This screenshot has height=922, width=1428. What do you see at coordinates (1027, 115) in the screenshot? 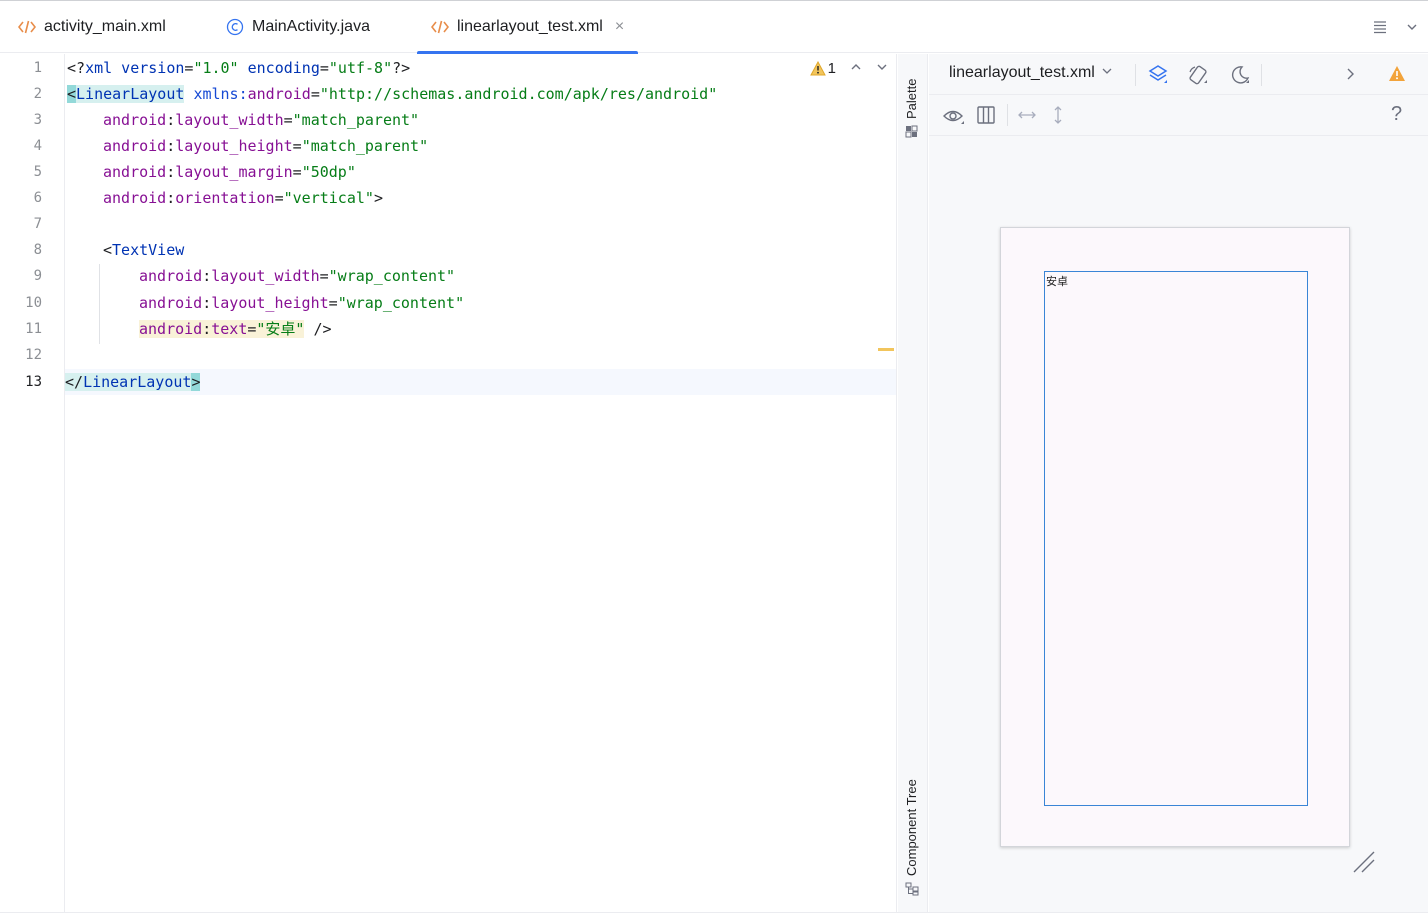
I see `horizontal-resize-icon` at bounding box center [1027, 115].